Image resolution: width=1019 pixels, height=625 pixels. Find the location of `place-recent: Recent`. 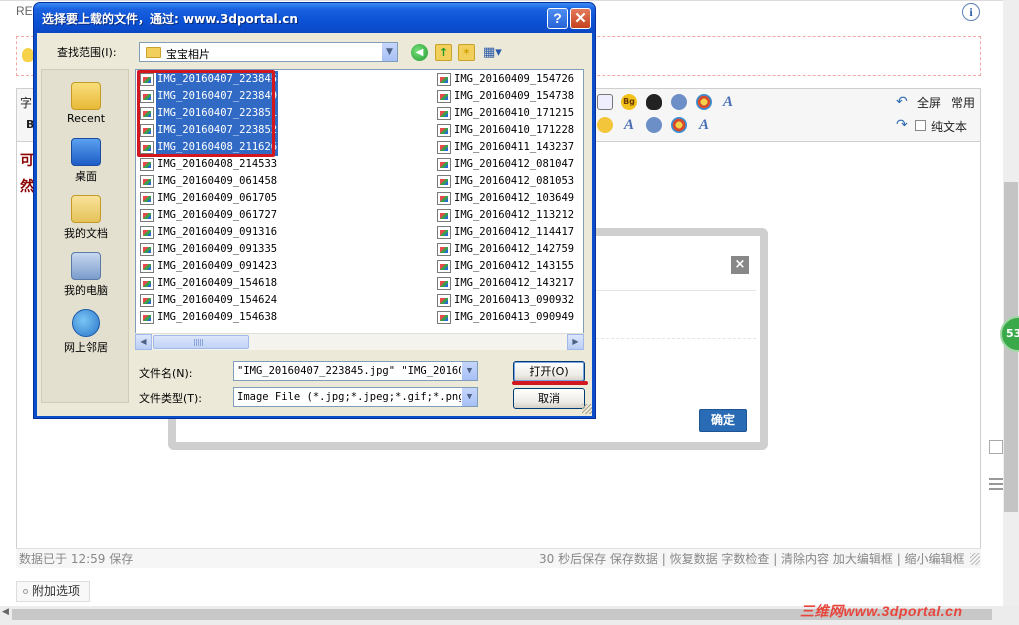

place-recent: Recent is located at coordinates (86, 103).